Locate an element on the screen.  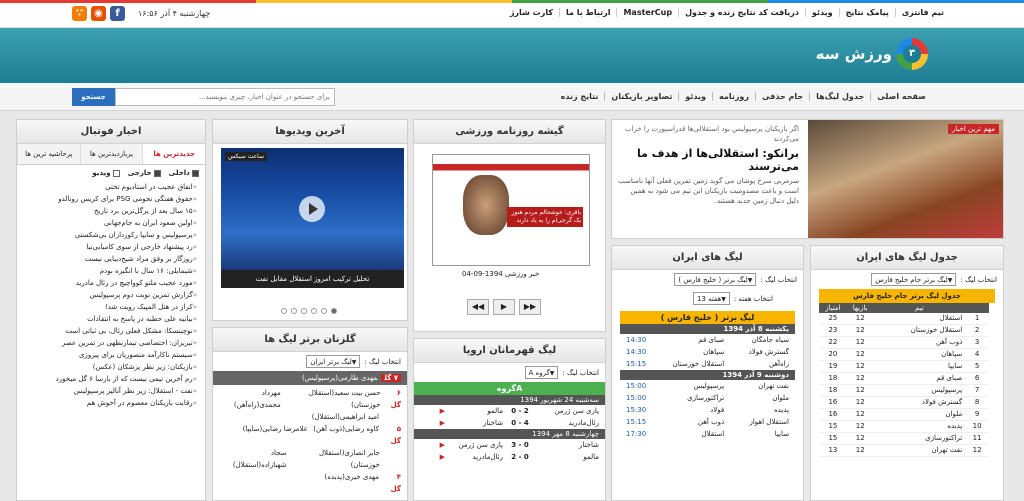
match-row: رئال‌مادرید 4 - 0 شاختار ▶ is located at coordinates (509, 423).